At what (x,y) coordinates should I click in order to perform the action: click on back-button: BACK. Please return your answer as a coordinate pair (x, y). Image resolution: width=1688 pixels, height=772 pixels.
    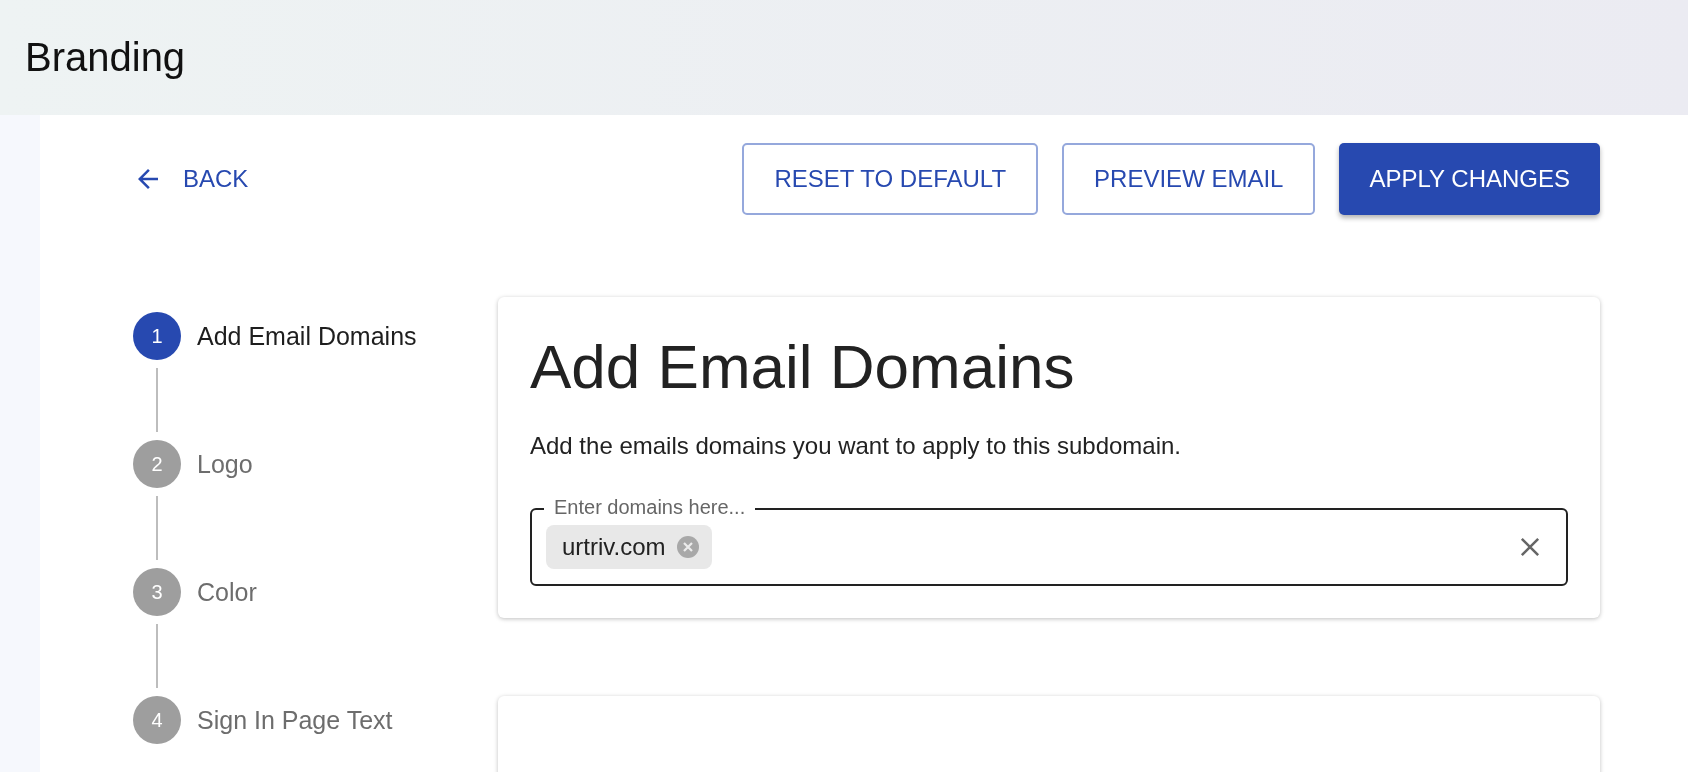
    Looking at the image, I should click on (191, 179).